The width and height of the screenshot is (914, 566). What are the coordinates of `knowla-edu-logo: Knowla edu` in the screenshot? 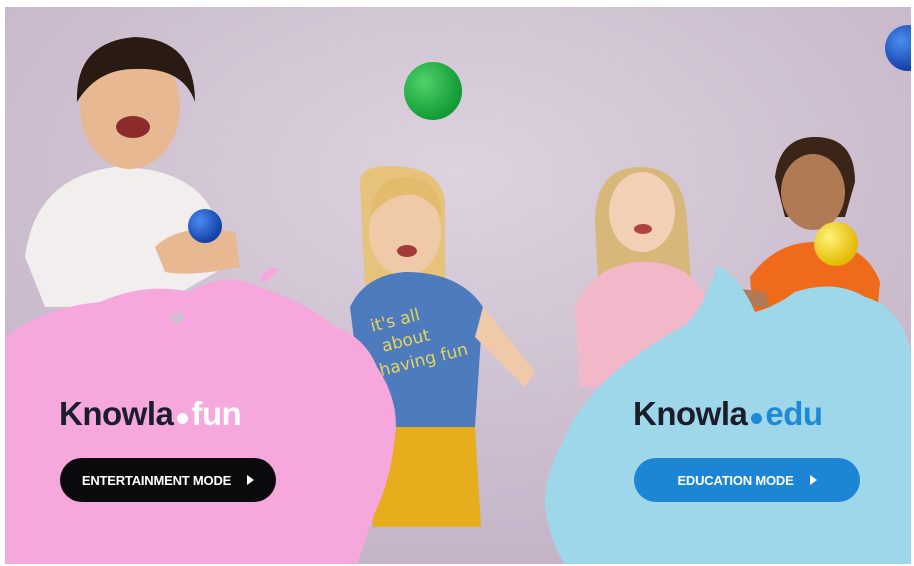 It's located at (728, 414).